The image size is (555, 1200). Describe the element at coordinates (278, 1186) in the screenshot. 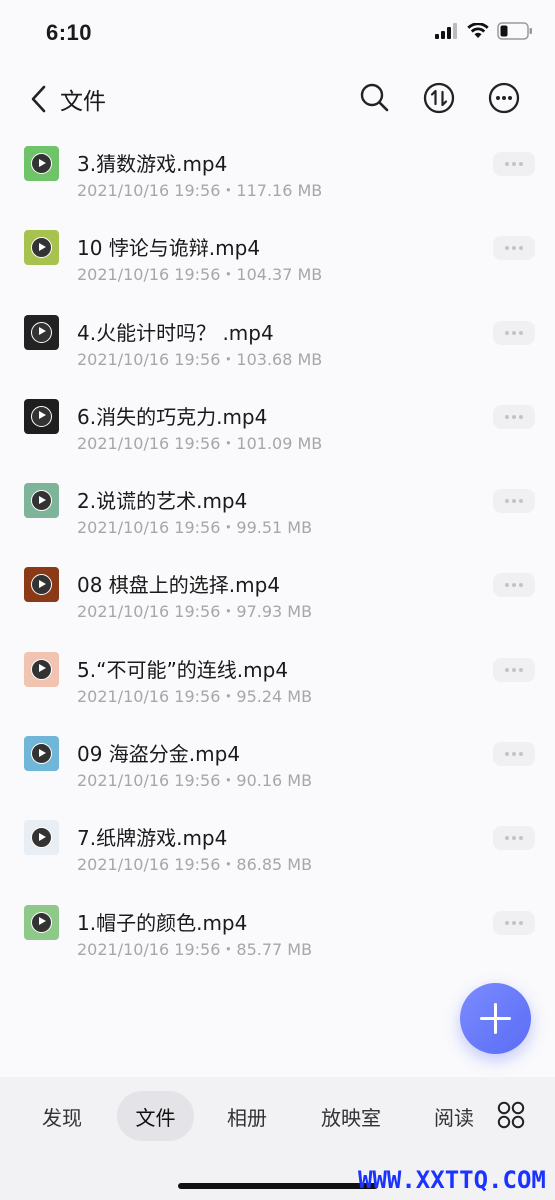

I see `home-indicator` at that location.